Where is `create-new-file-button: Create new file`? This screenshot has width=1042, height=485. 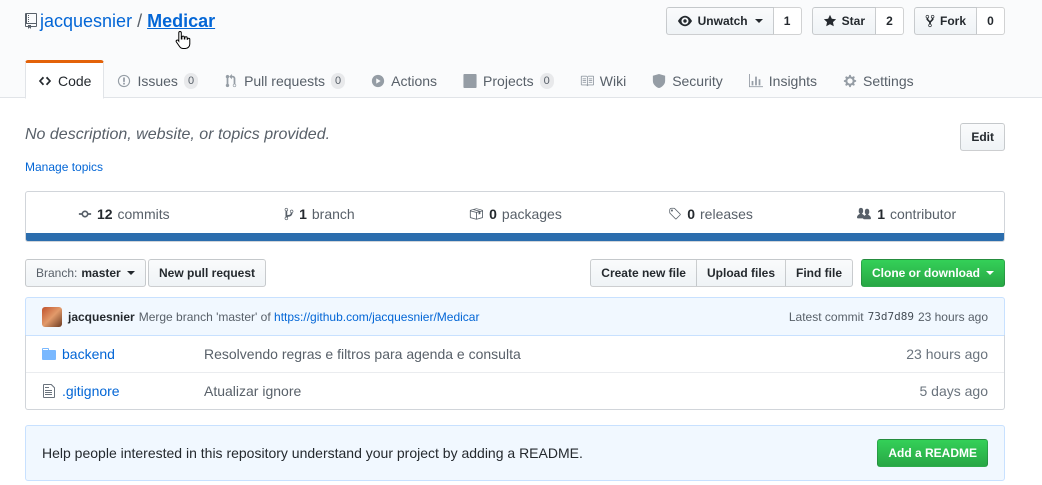 create-new-file-button: Create new file is located at coordinates (643, 273).